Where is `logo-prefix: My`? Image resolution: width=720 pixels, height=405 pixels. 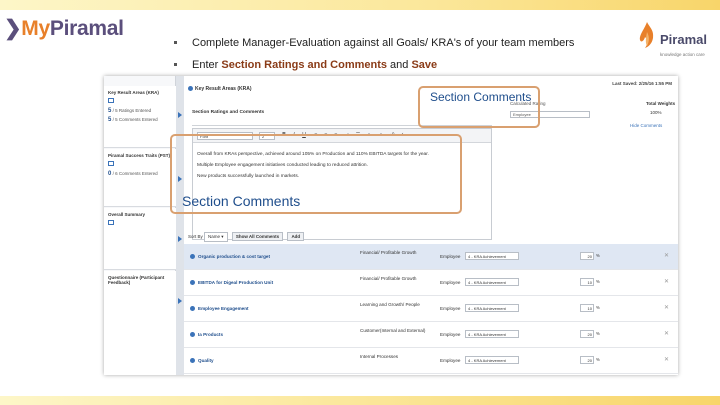 logo-prefix: My is located at coordinates (35, 28).